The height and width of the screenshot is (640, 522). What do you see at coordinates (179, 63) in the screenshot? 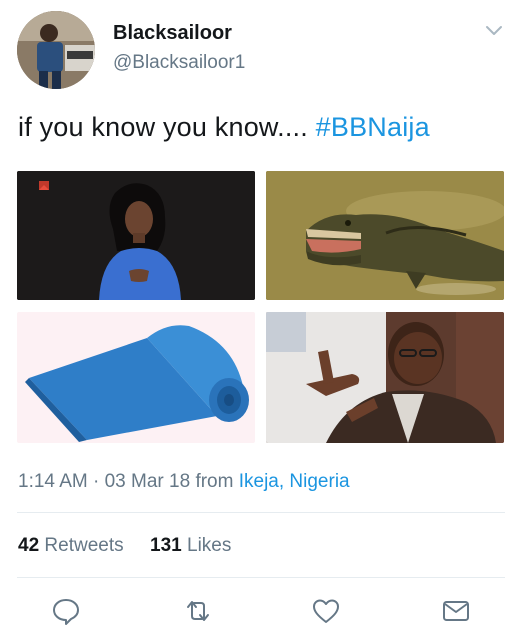
I see `user-handle: @Blacksailoor1` at bounding box center [179, 63].